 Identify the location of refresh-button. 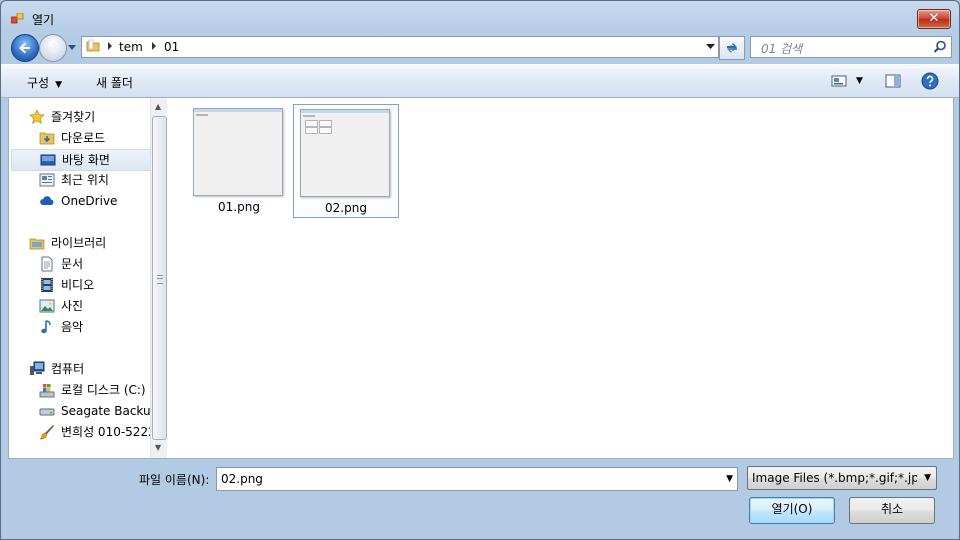
(732, 48).